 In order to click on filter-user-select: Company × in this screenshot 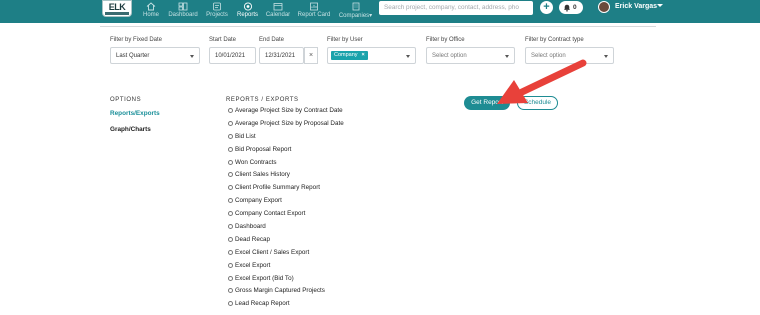, I will do `click(371, 55)`.